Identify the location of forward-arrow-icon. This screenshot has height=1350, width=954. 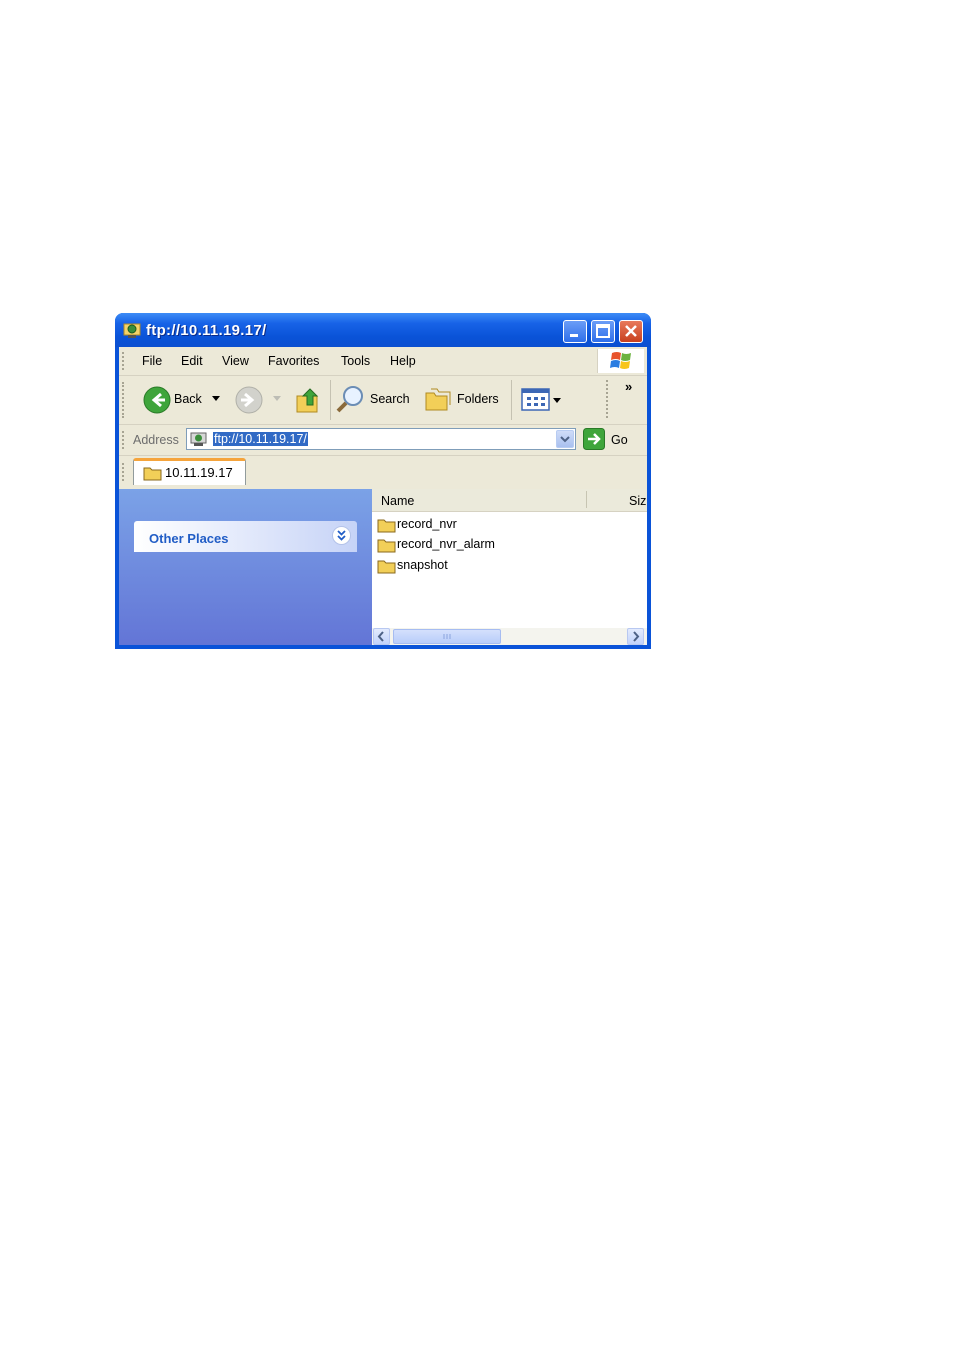
(249, 400).